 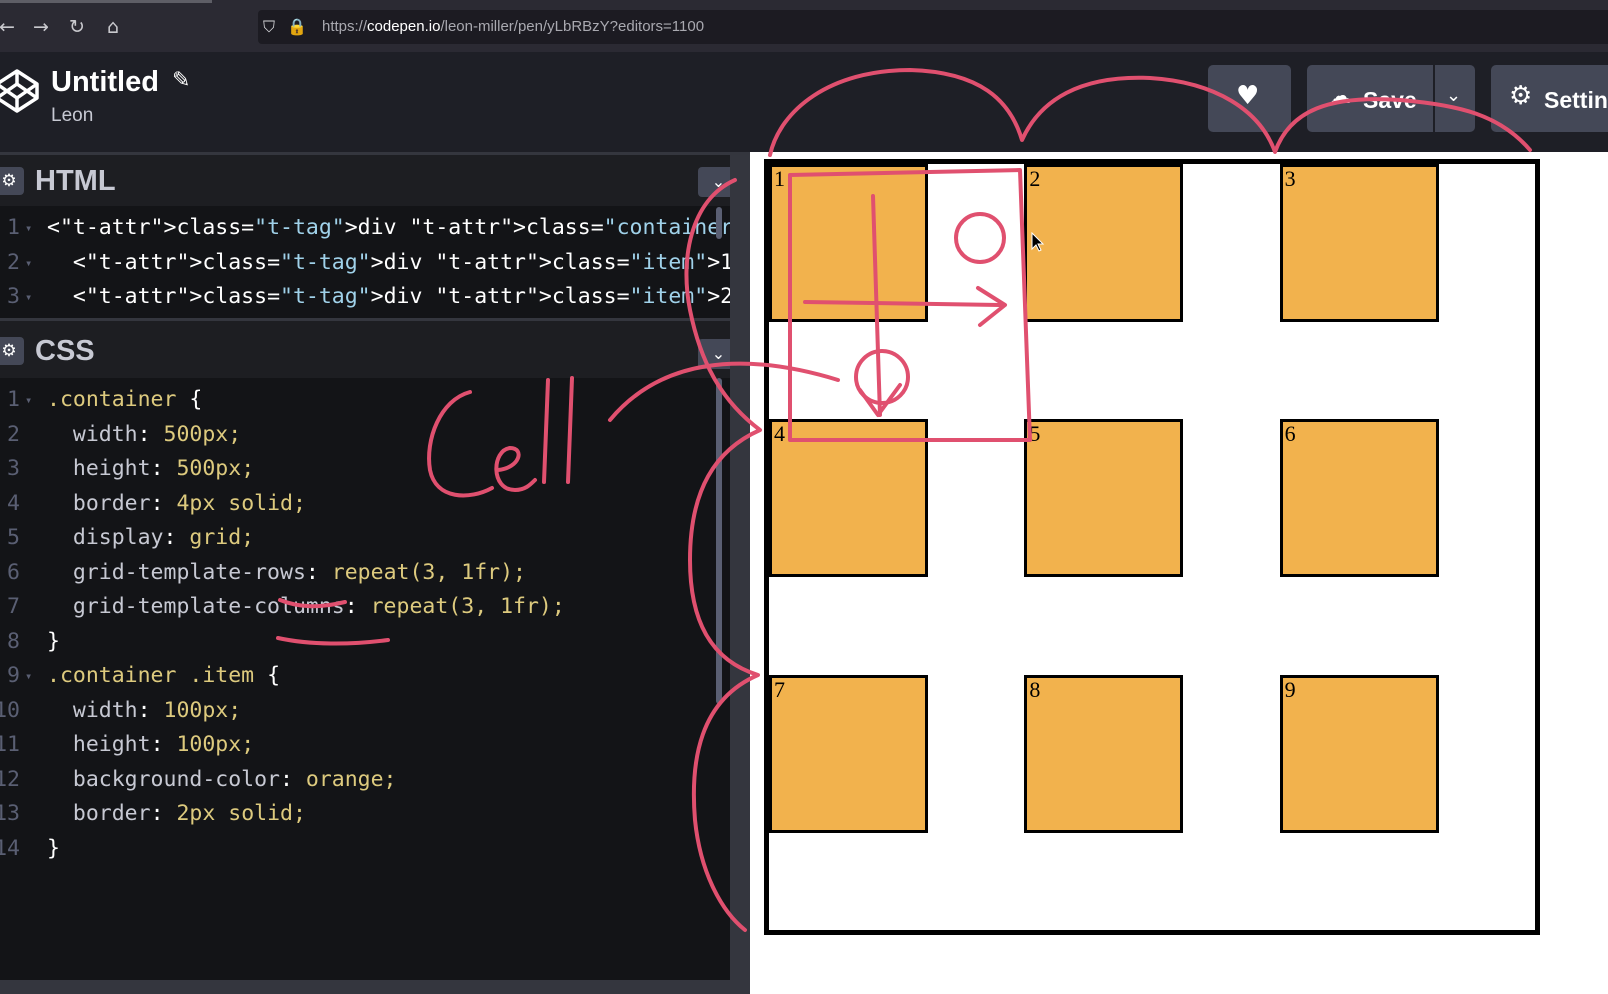 I want to click on line-number: 13, so click(x=10, y=813).